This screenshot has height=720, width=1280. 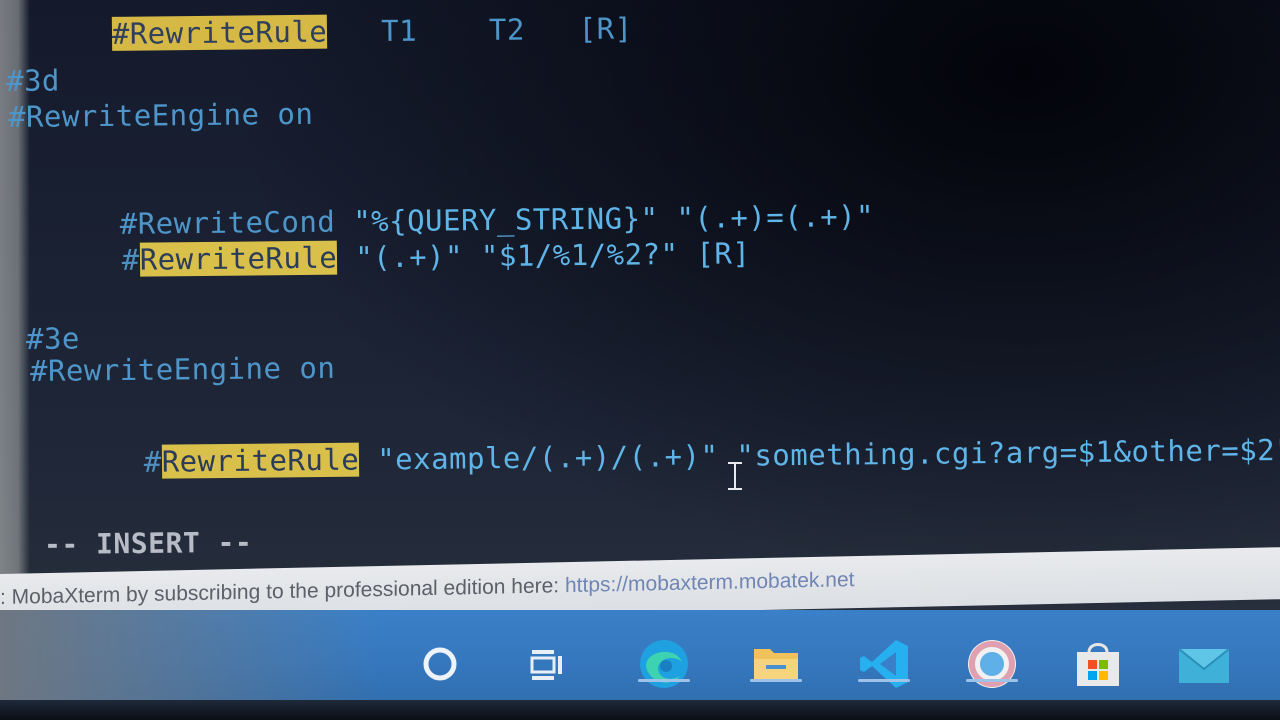 What do you see at coordinates (440, 664) in the screenshot?
I see `cortana-icon` at bounding box center [440, 664].